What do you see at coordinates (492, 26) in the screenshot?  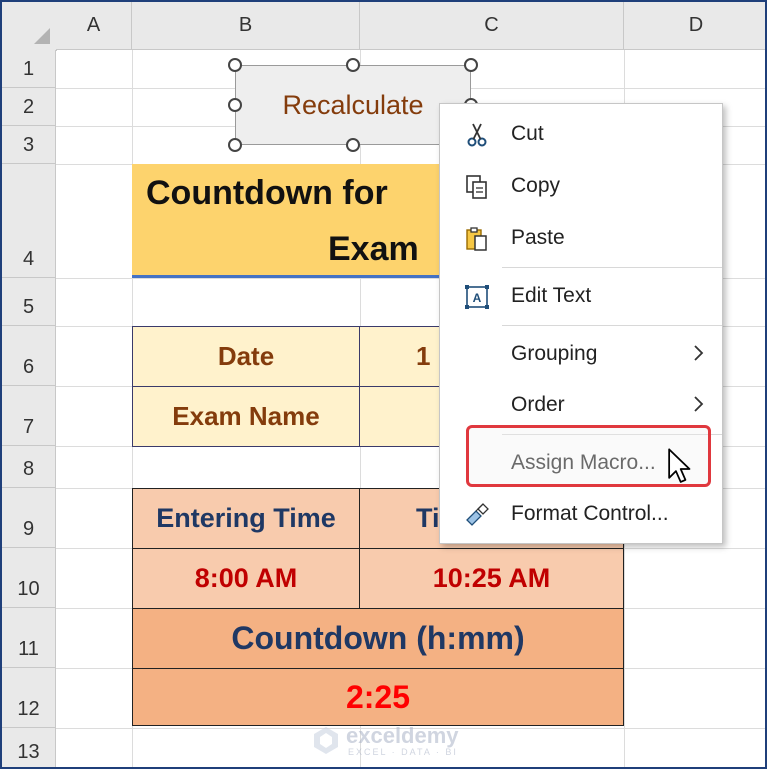 I see `column-header-c: C` at bounding box center [492, 26].